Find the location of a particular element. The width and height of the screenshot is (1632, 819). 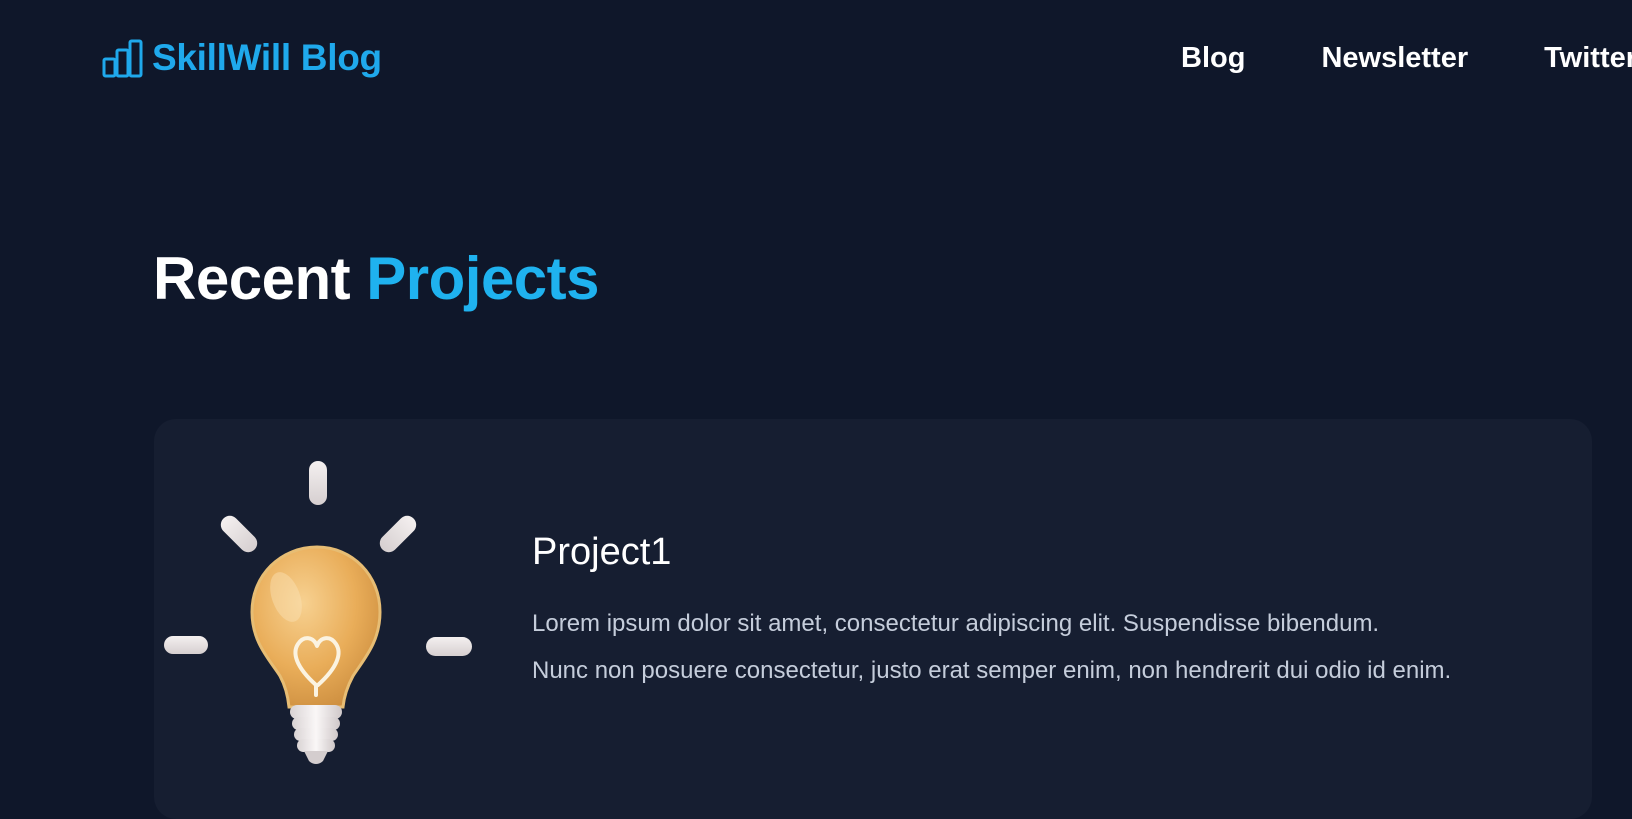

logo-text: SkillWill Blog is located at coordinates (267, 57).